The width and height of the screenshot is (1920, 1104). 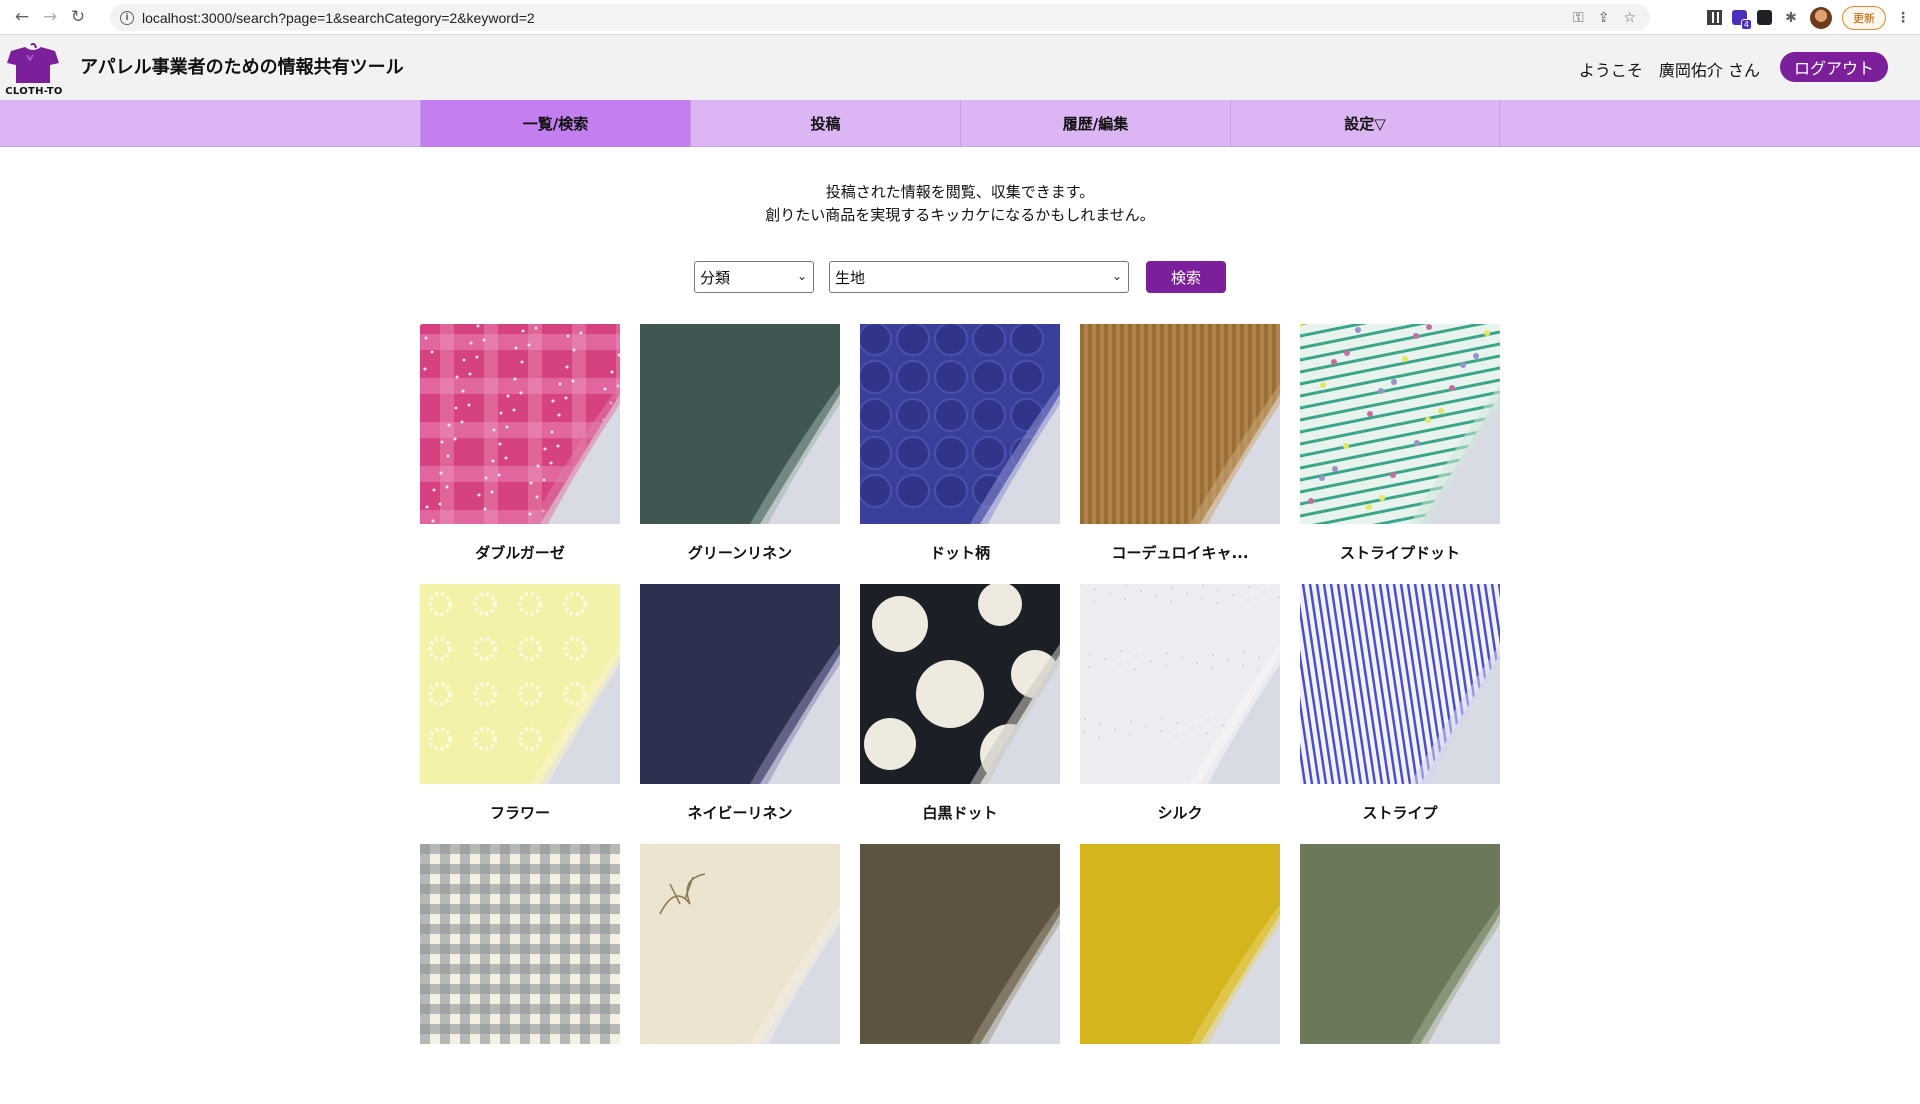 I want to click on logo: CLOTH-TO, so click(x=33, y=67).